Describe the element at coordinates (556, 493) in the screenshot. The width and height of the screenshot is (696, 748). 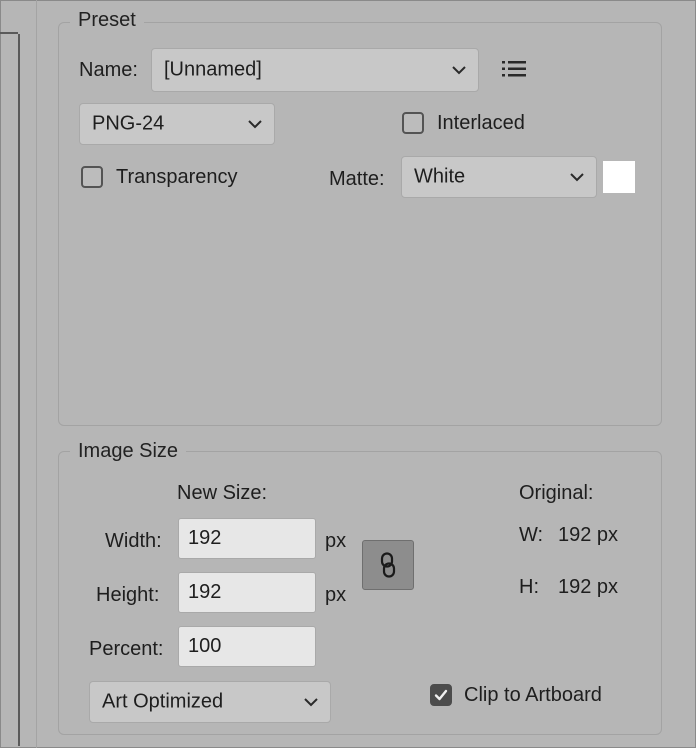
I see `original-label: Original:` at that location.